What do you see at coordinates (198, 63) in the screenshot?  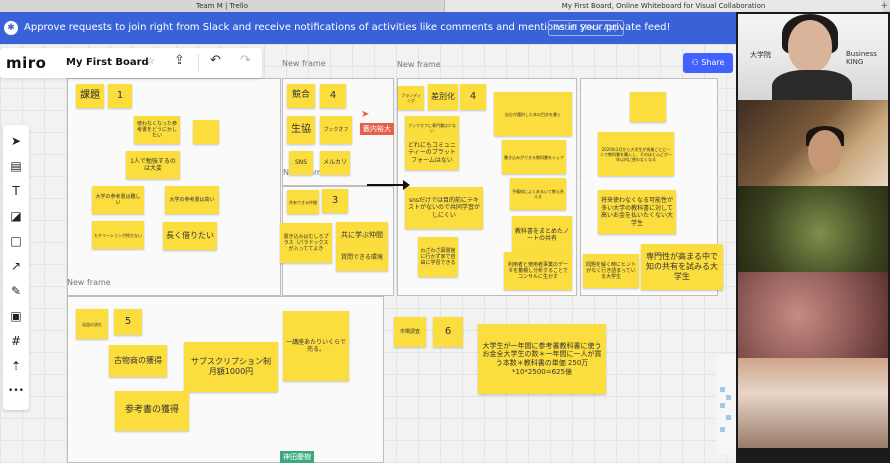 I see `divider` at bounding box center [198, 63].